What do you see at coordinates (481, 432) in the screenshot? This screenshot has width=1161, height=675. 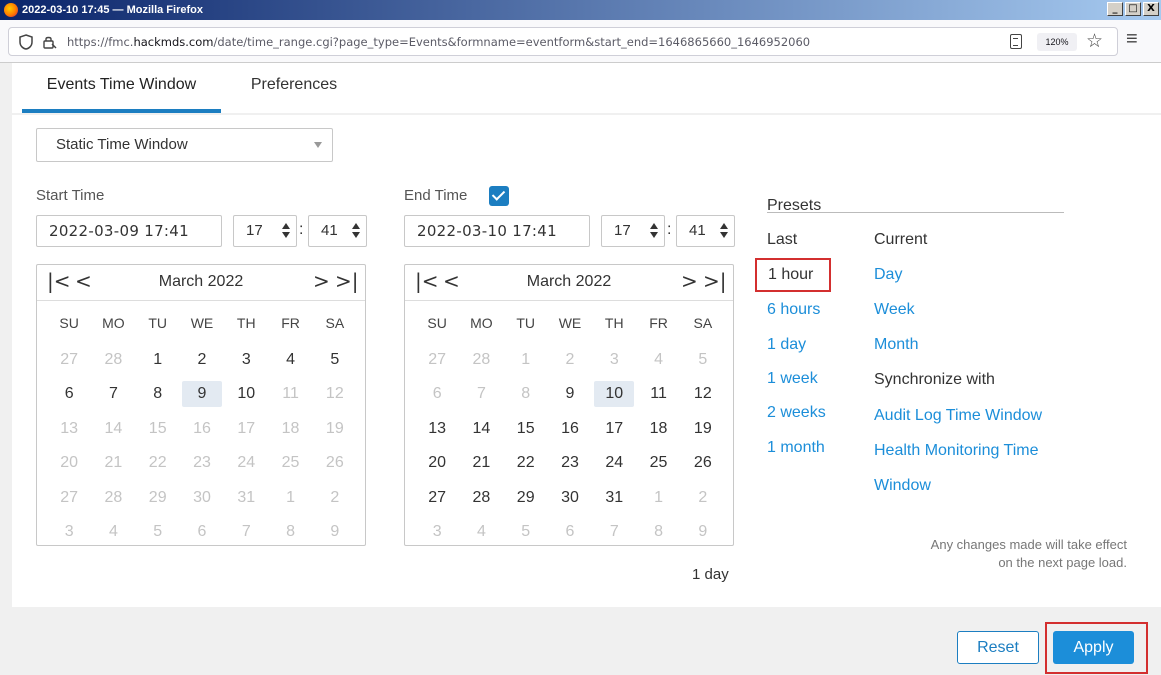 I see `calendar-day: 14` at bounding box center [481, 432].